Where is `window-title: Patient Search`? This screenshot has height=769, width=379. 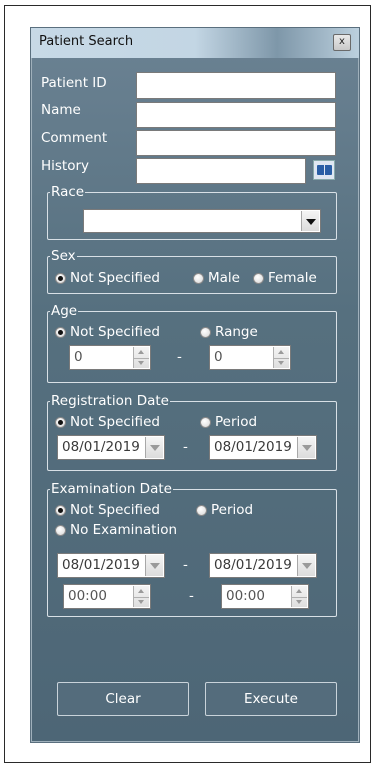 window-title: Patient Search is located at coordinates (86, 41).